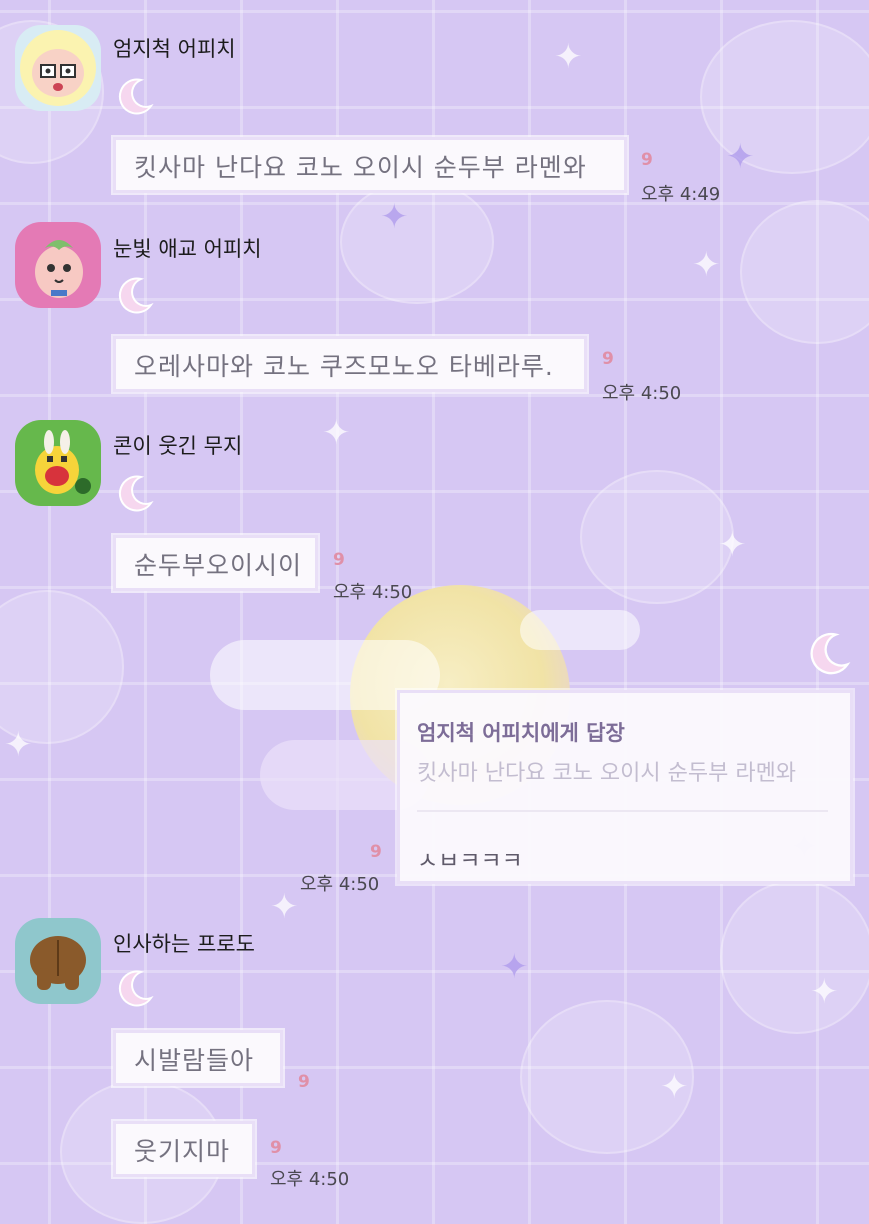  I want to click on message-bubble: 시발람들아, so click(198, 1058).